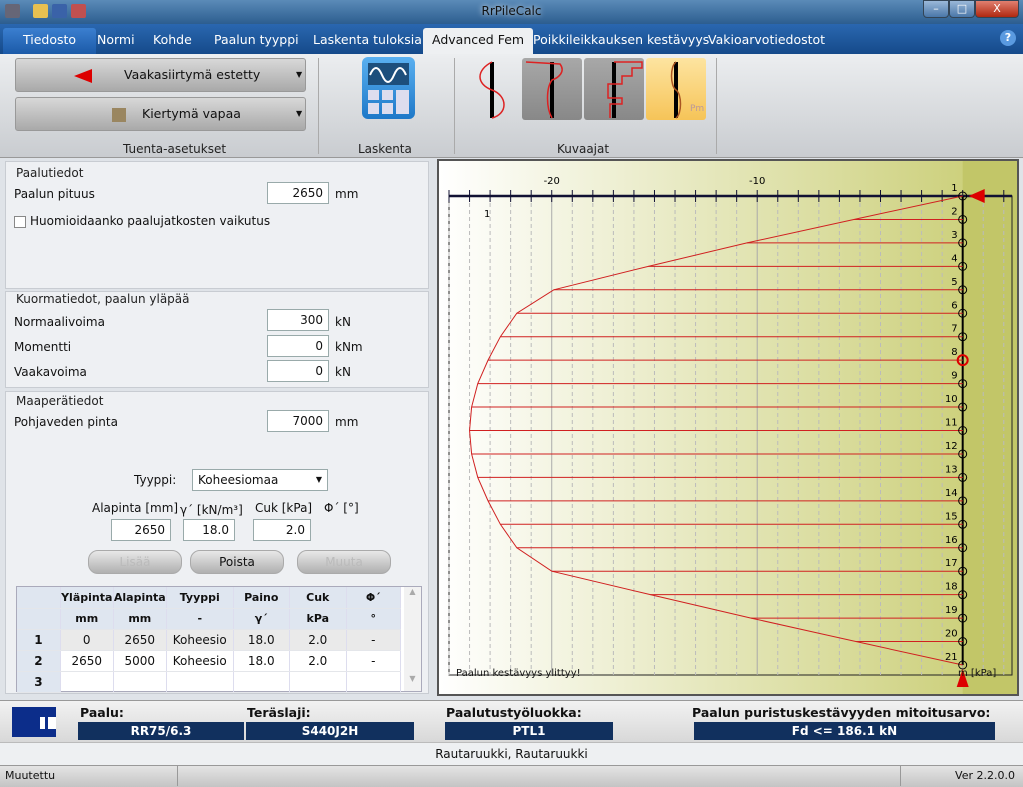 The width and height of the screenshot is (1023, 787). Describe the element at coordinates (39, 640) in the screenshot. I see `table-cell: 1` at that location.